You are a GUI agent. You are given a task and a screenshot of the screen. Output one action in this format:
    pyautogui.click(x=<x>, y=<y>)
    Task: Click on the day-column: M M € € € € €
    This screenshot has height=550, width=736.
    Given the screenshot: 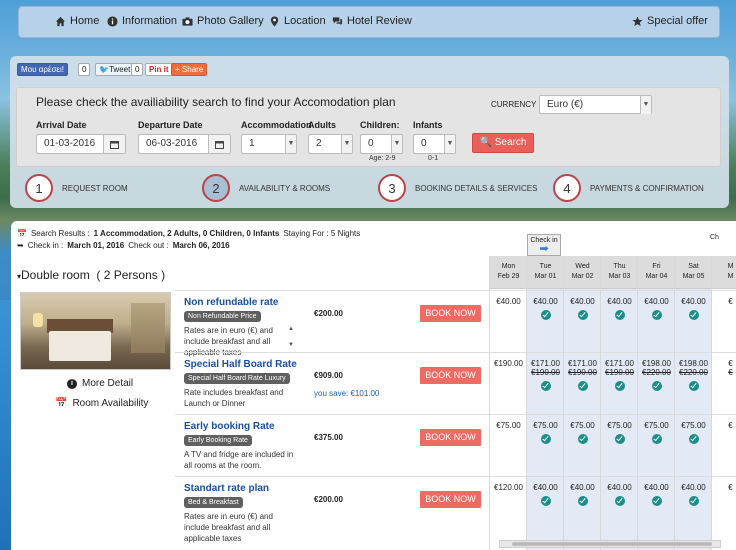 What is the action you would take?
    pyautogui.click(x=723, y=403)
    